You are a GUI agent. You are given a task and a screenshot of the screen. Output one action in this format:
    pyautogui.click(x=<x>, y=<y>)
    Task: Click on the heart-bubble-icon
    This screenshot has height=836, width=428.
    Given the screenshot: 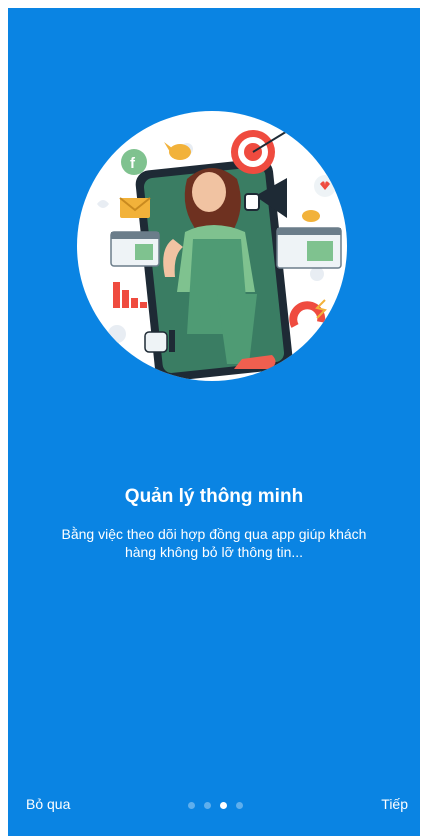 What is the action you would take?
    pyautogui.click(x=325, y=186)
    